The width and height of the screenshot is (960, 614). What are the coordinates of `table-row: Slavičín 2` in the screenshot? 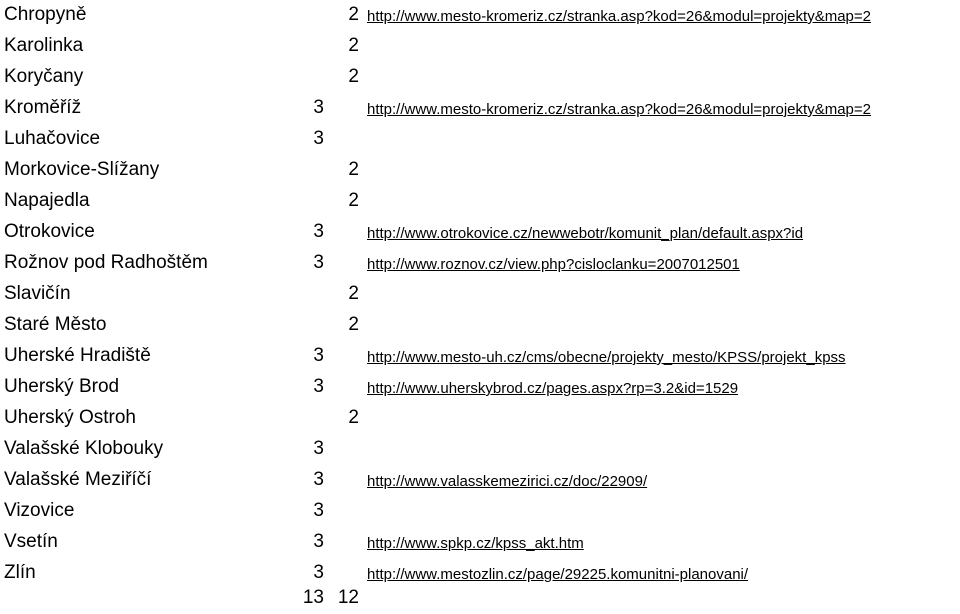 It's located at (480, 294).